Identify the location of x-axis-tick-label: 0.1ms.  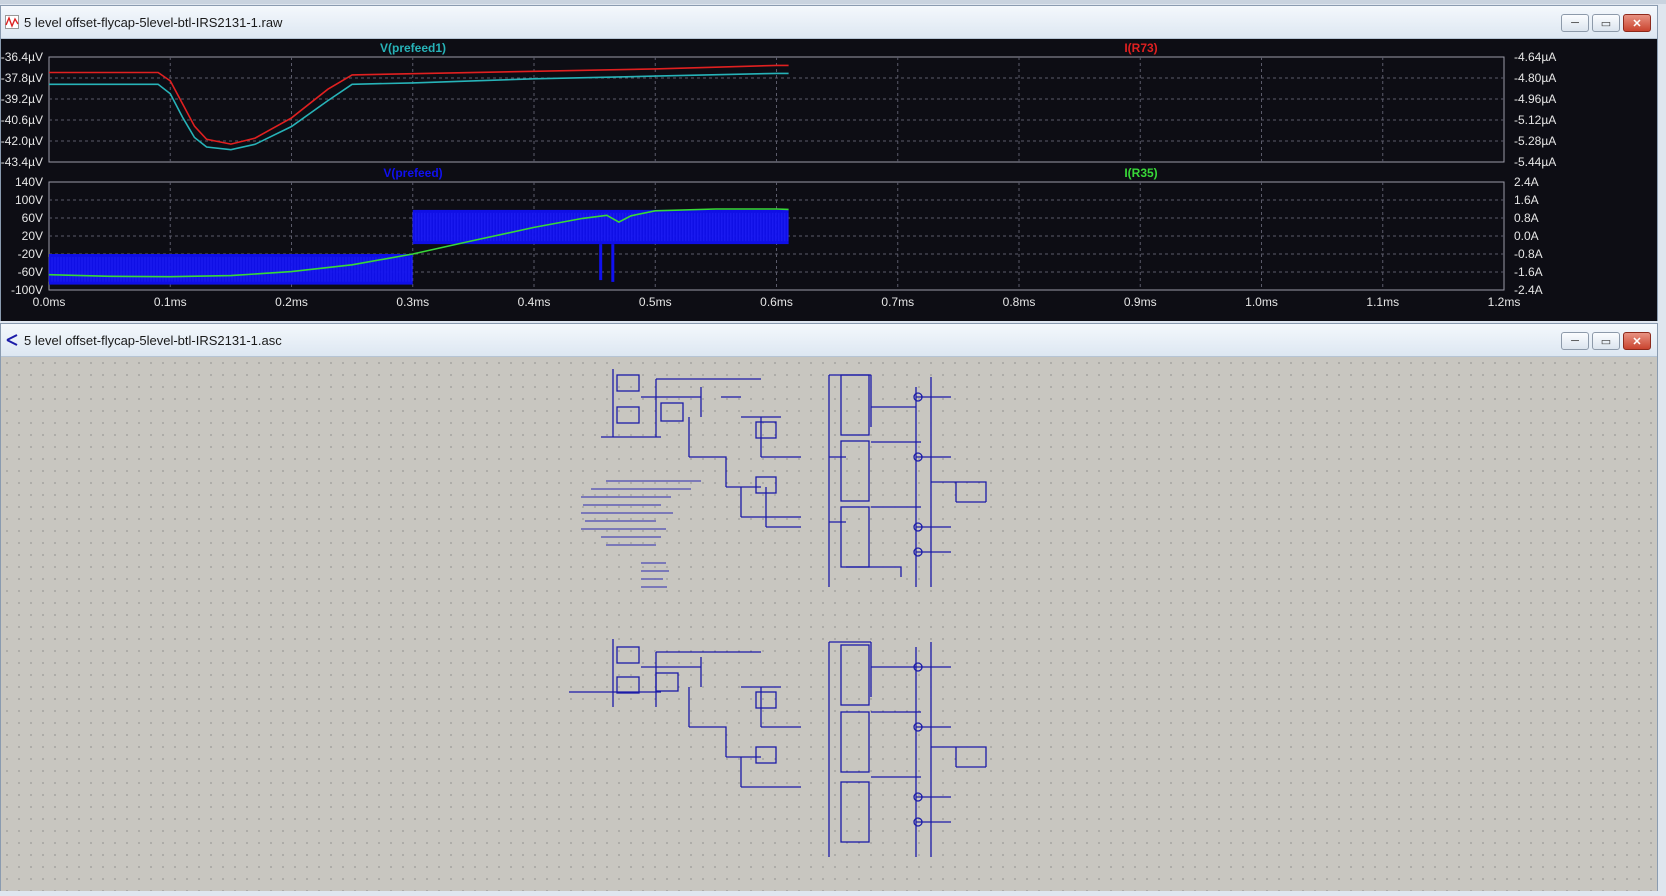
(170, 302).